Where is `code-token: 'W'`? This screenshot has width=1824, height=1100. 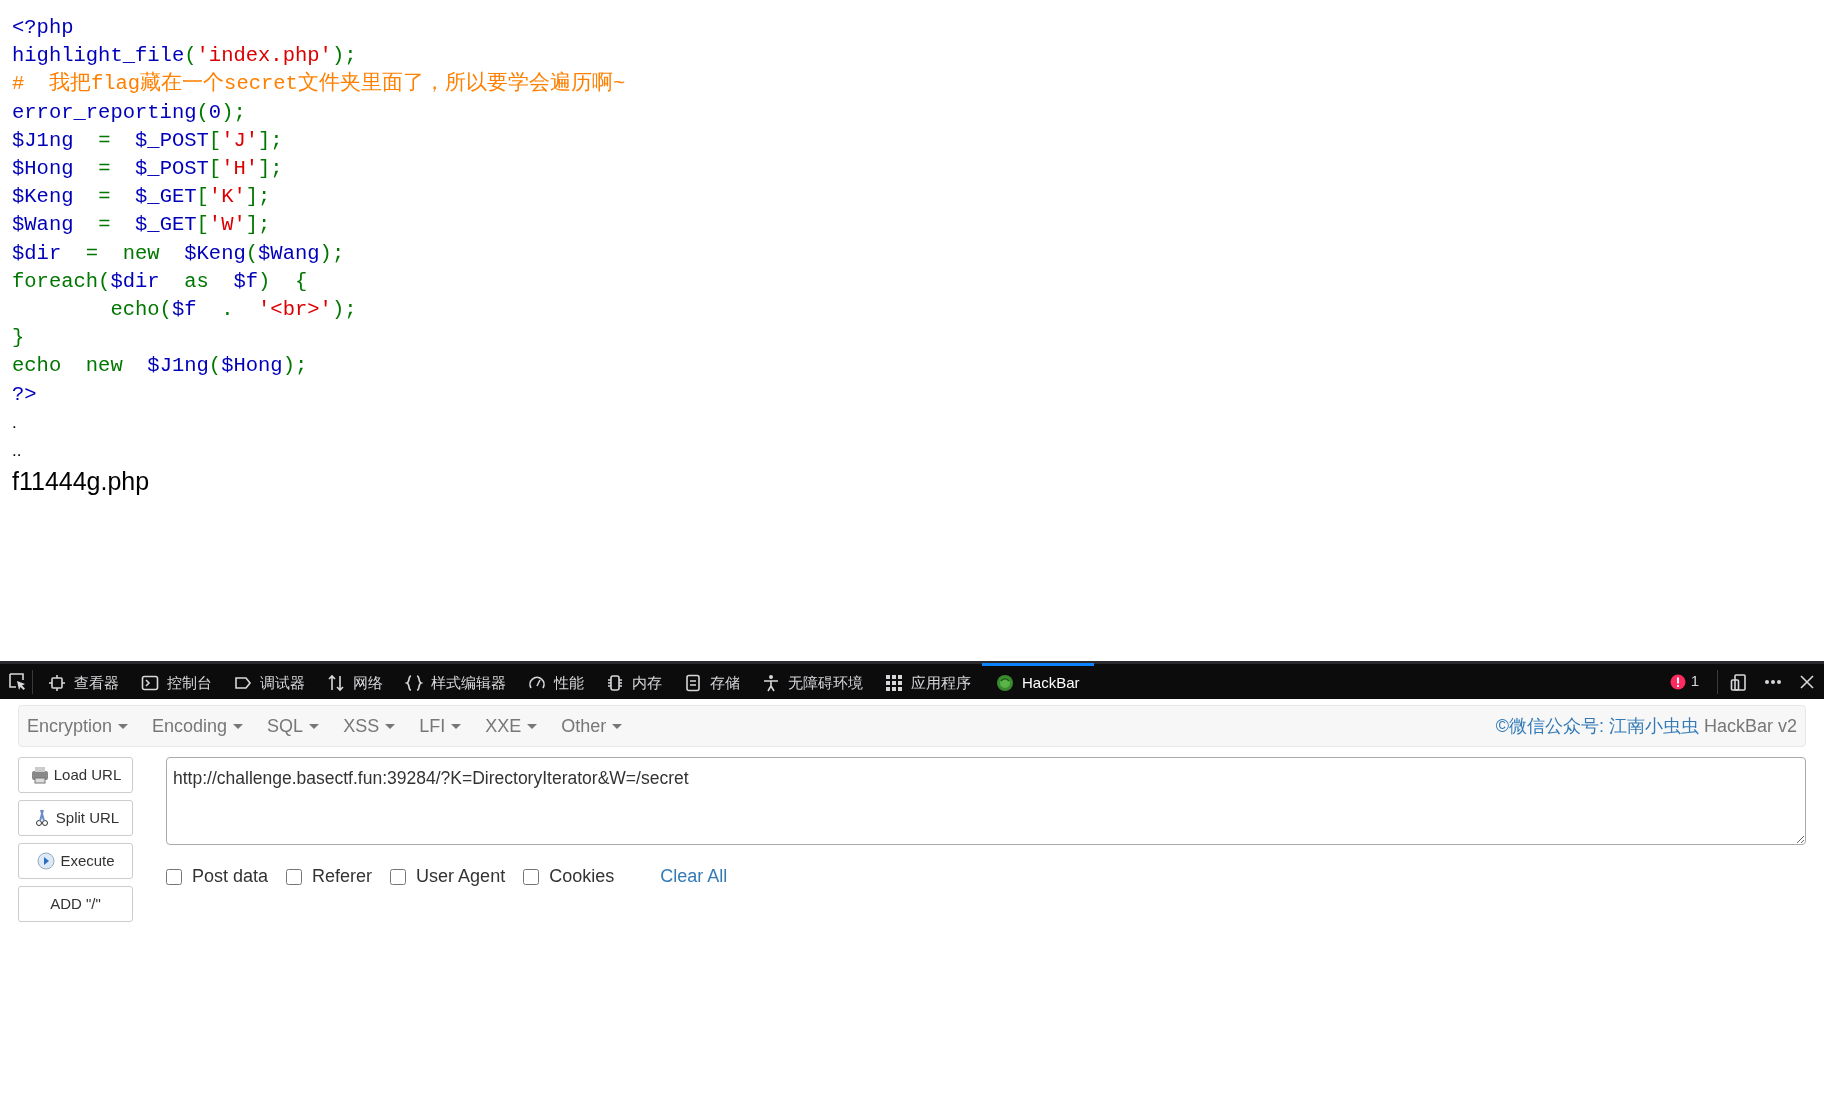
code-token: 'W' is located at coordinates (227, 225).